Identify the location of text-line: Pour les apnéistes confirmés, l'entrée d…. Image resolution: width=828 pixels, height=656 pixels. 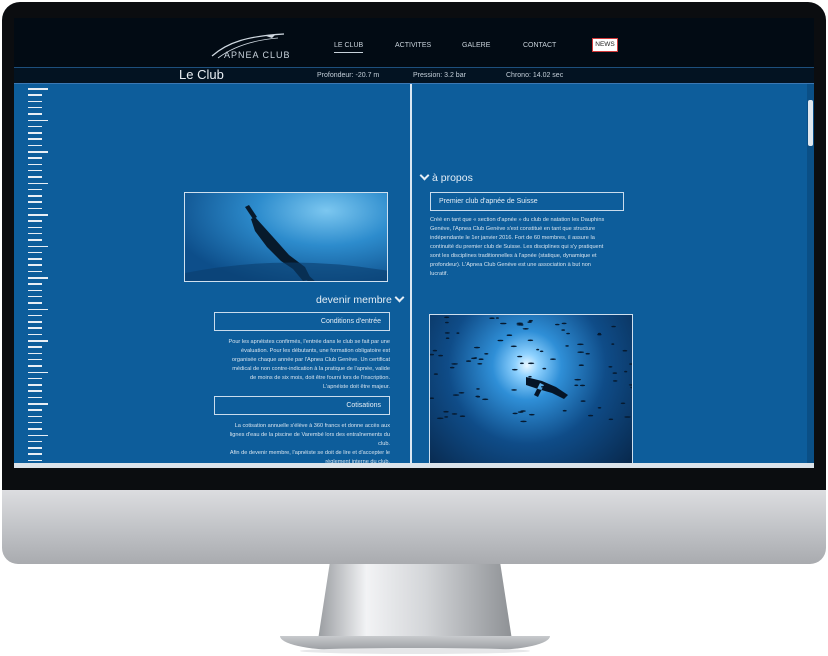
(309, 342).